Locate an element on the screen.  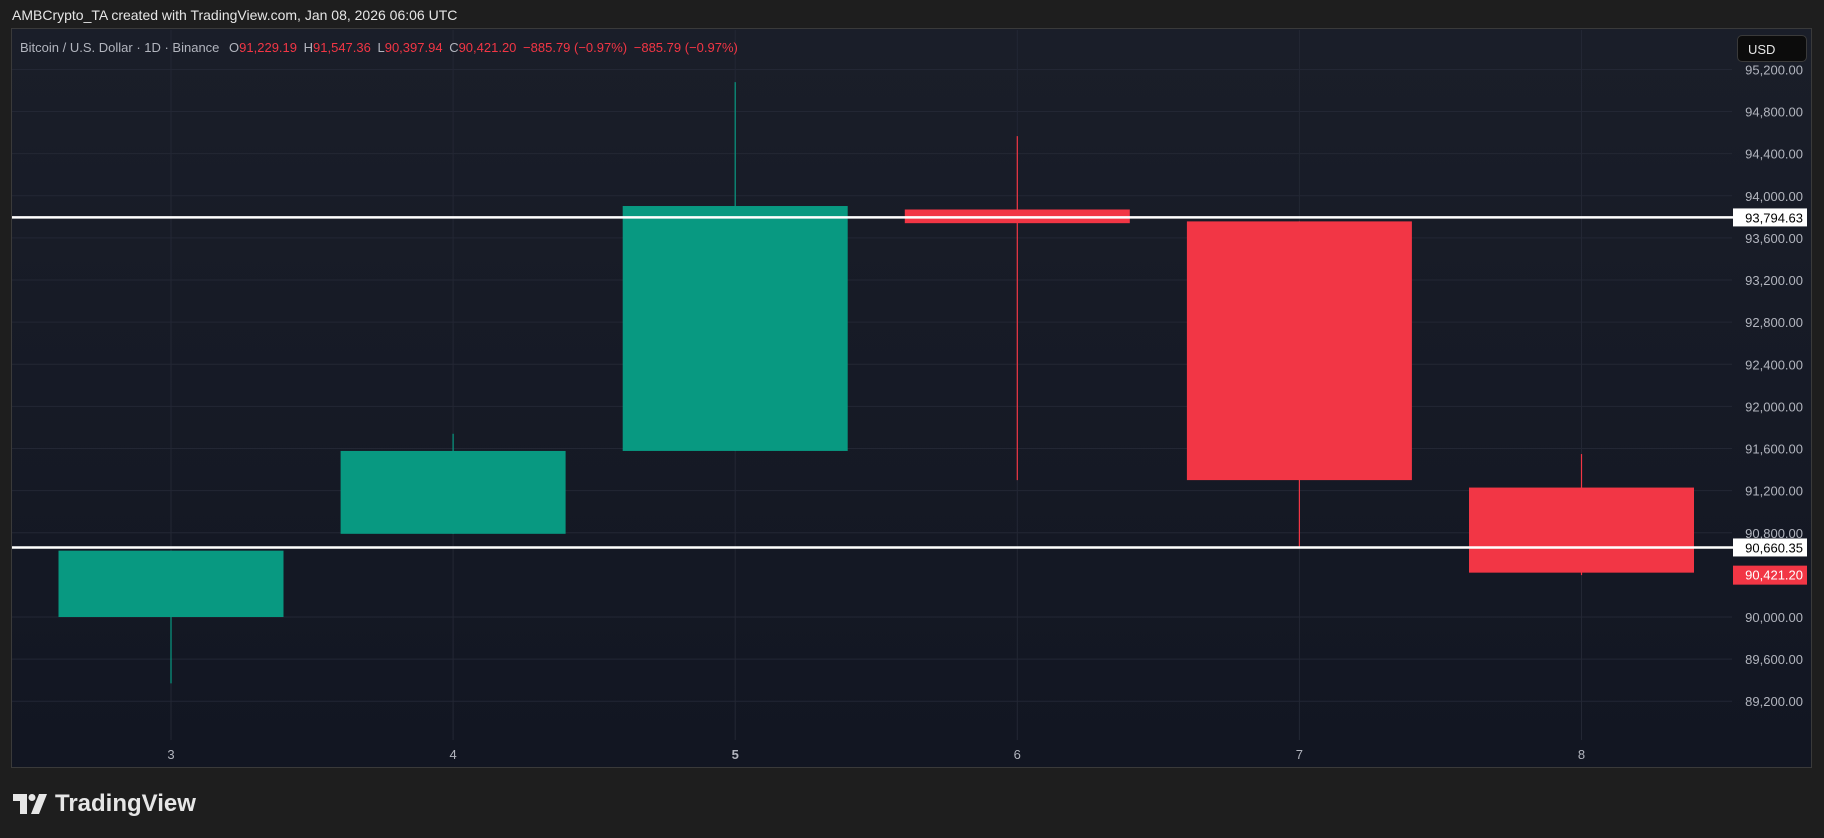
y-tick-label: 94,400.00 is located at coordinates (1774, 154).